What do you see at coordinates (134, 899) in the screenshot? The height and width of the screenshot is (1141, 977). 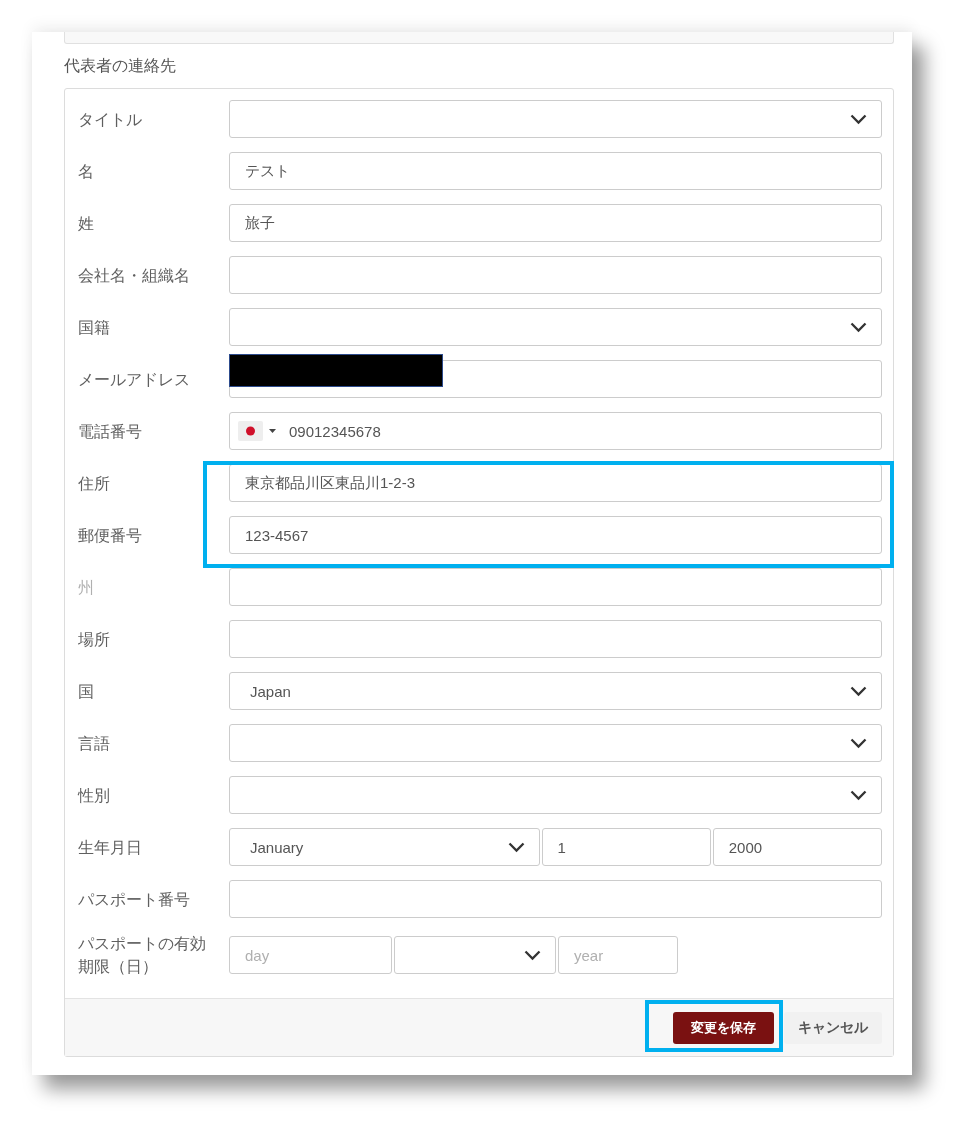 I see `field-label: パスポート番号` at bounding box center [134, 899].